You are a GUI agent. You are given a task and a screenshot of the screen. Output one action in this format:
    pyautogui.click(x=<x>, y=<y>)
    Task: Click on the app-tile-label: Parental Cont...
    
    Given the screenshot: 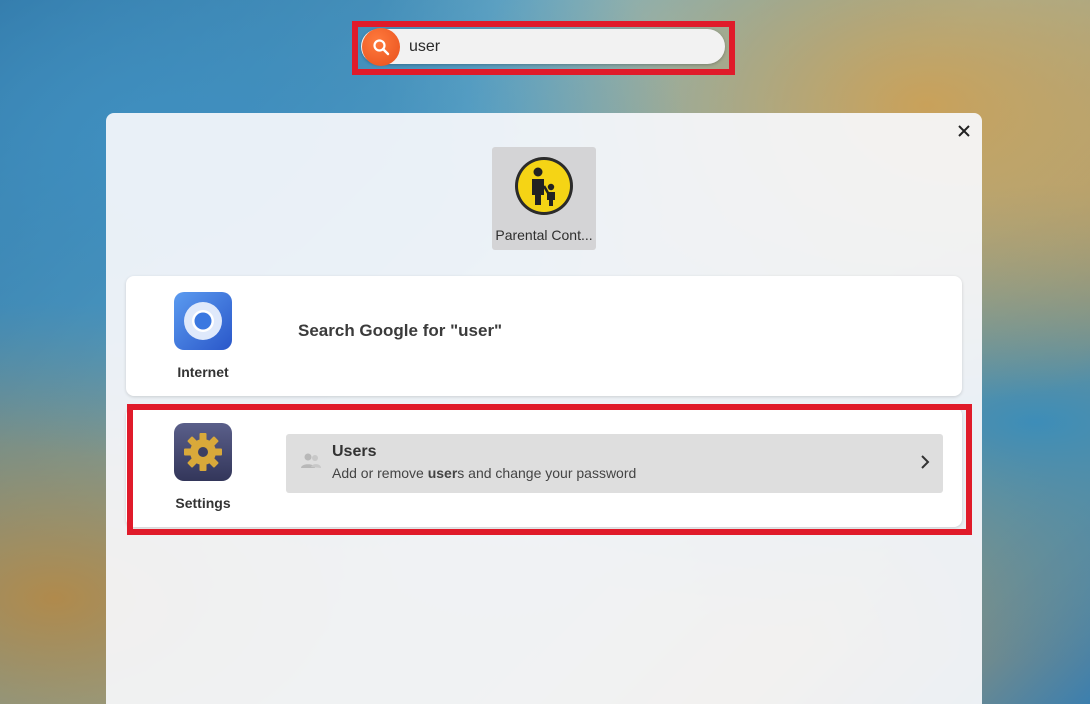 What is the action you would take?
    pyautogui.click(x=544, y=235)
    